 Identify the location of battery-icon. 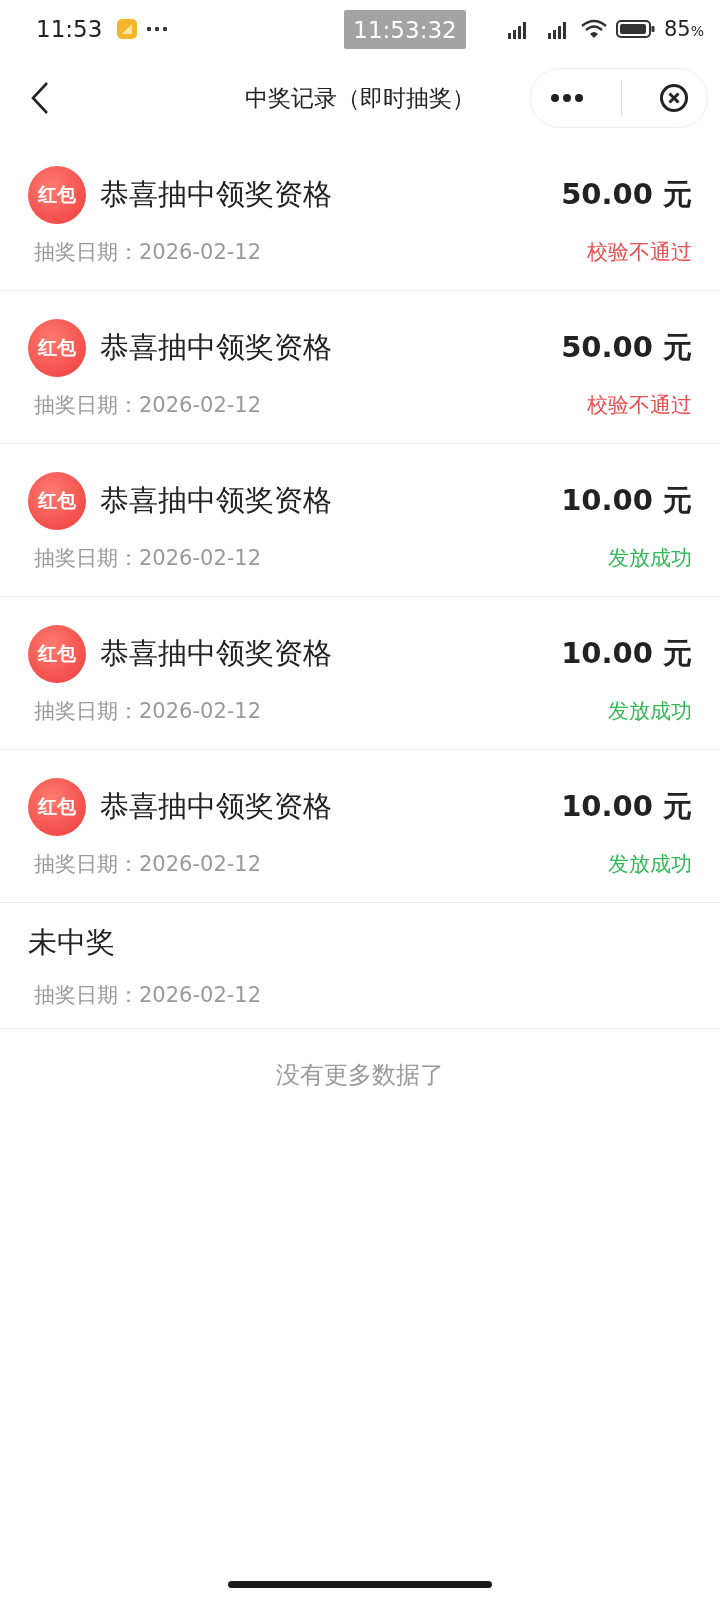
(635, 29).